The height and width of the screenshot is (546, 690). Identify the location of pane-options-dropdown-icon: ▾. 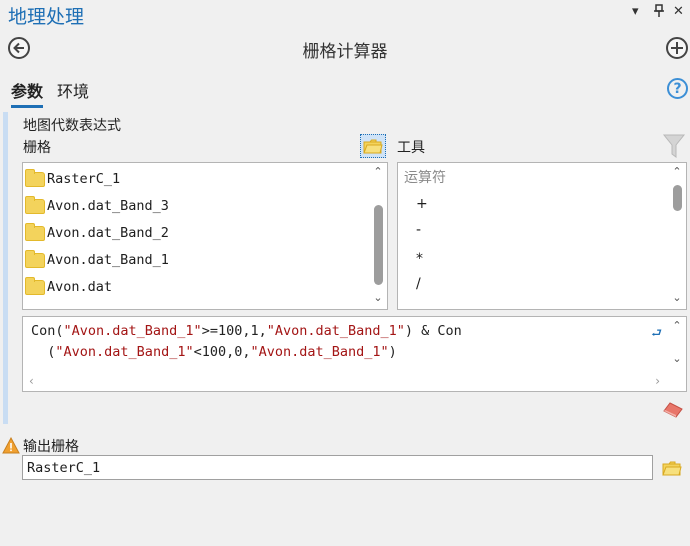
(635, 11).